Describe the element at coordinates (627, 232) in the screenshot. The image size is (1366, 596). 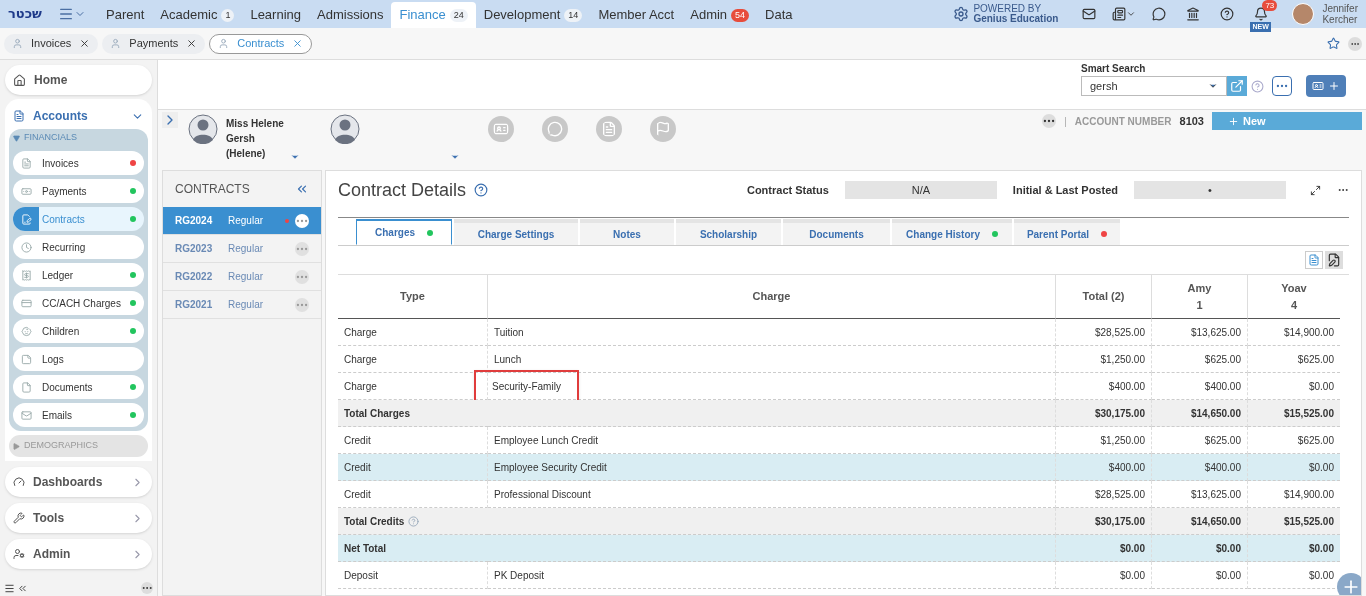
I see `tab: Notes` at that location.